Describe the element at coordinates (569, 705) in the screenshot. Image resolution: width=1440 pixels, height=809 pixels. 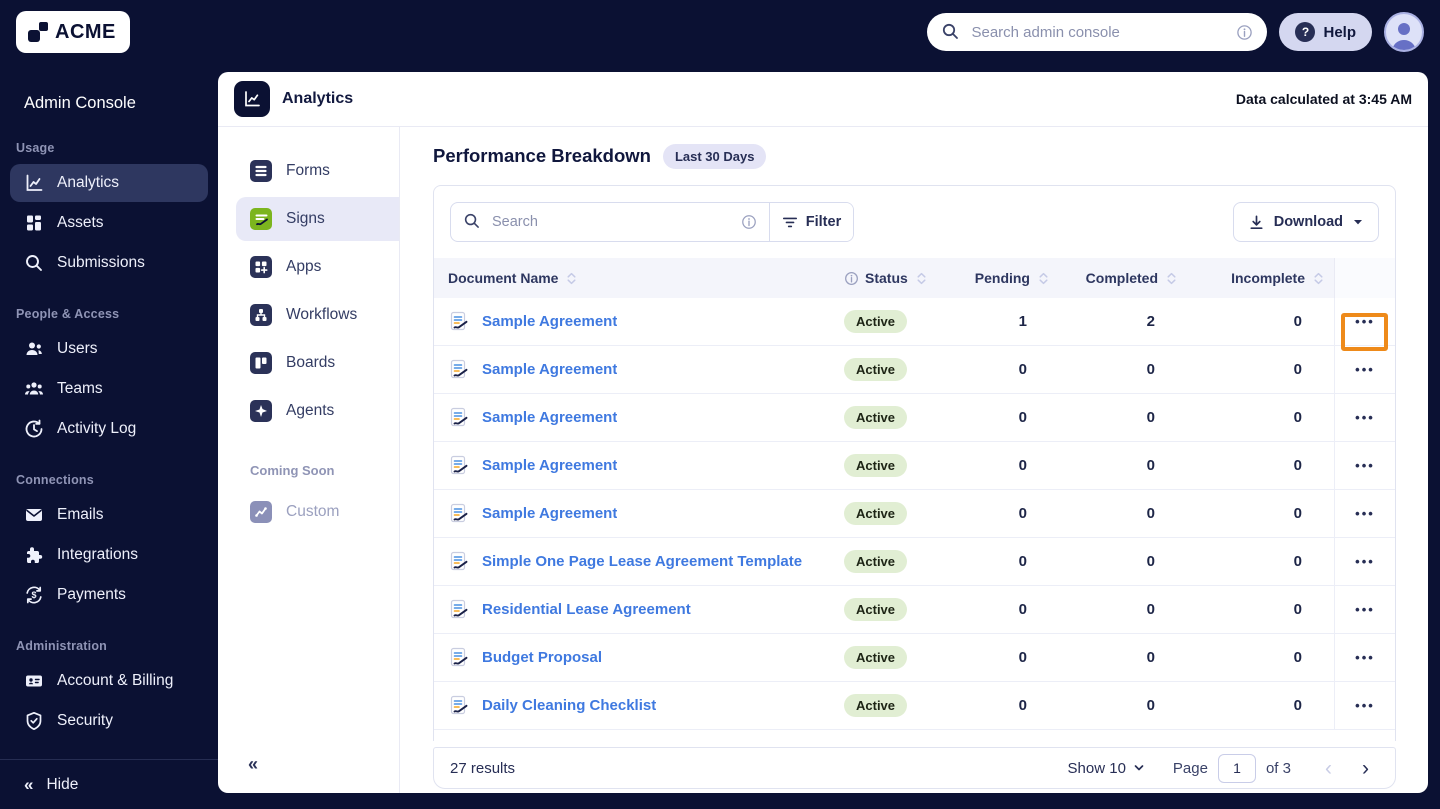
I see `document-link: Daily Cleaning Checklist` at that location.